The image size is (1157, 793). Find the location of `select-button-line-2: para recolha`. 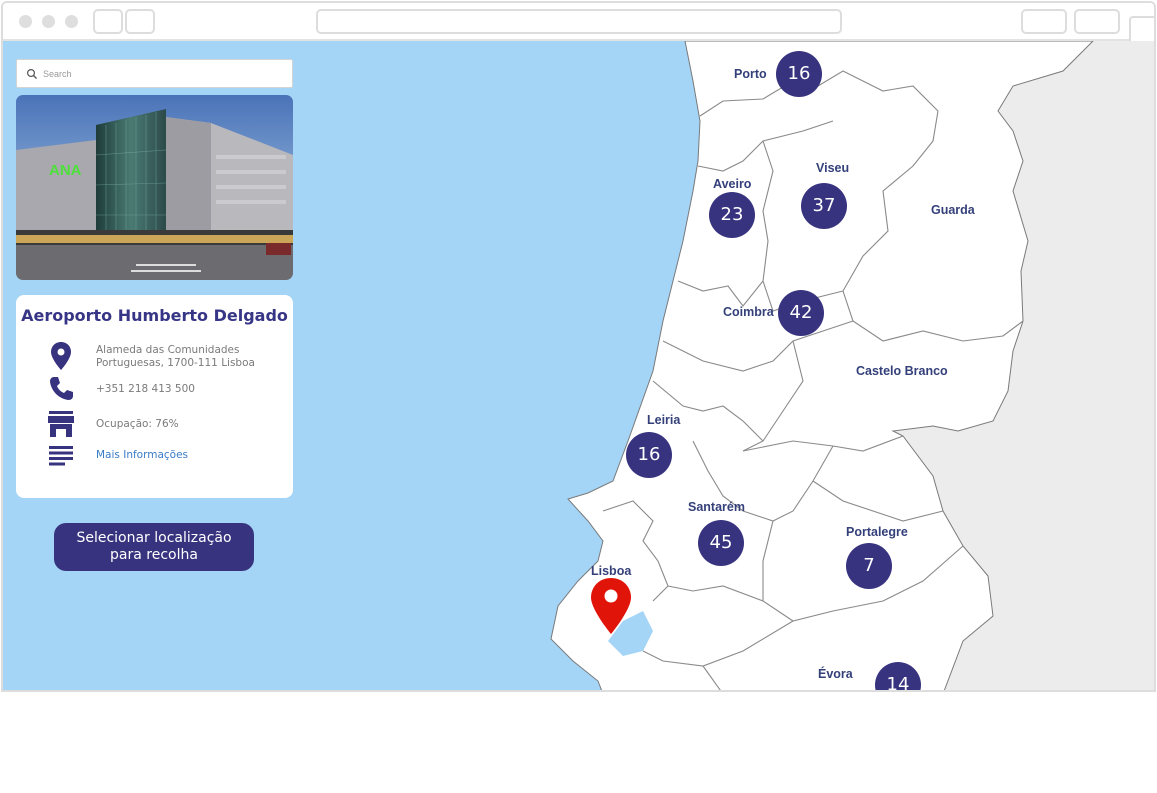

select-button-line-2: para recolha is located at coordinates (154, 555).